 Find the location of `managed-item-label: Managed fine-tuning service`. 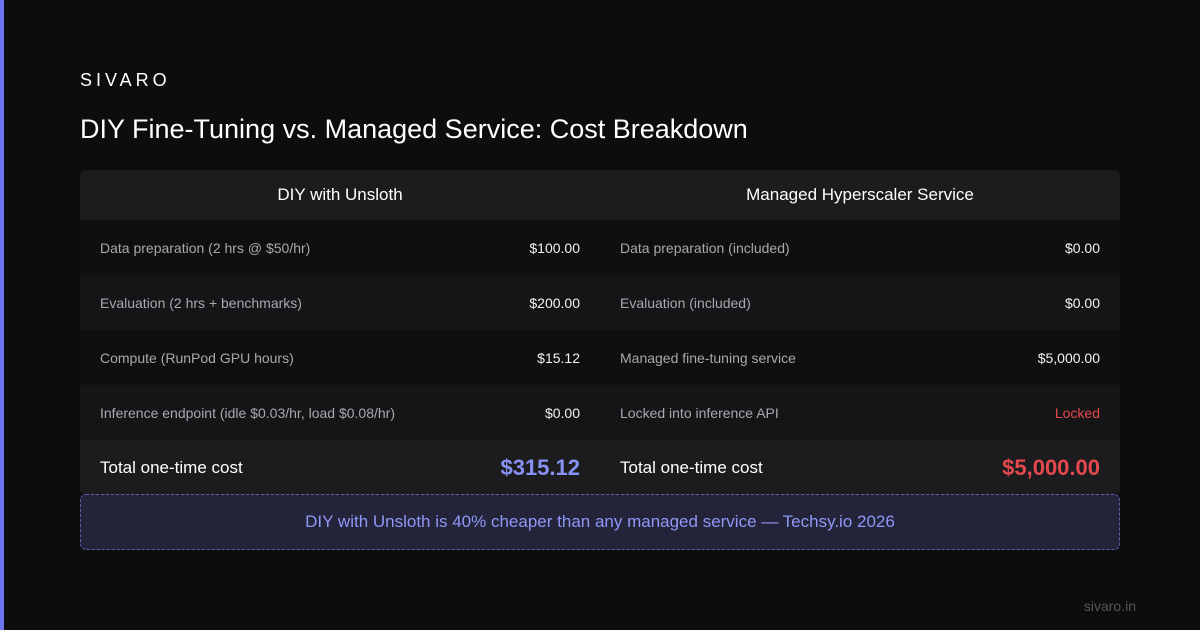

managed-item-label: Managed fine-tuning service is located at coordinates (708, 357).